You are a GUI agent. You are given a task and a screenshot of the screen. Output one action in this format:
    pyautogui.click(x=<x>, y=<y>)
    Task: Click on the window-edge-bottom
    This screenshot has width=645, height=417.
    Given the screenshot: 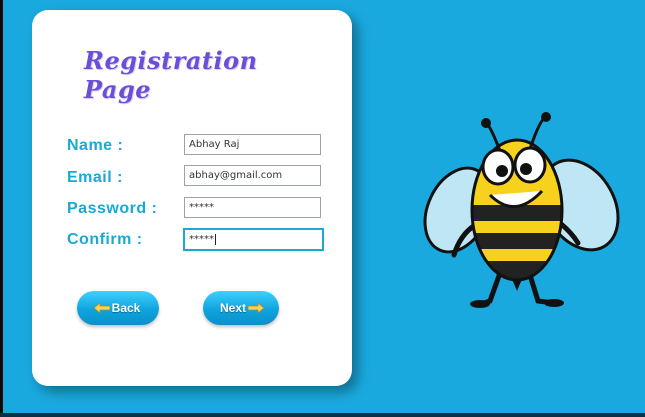 What is the action you would take?
    pyautogui.click(x=322, y=415)
    